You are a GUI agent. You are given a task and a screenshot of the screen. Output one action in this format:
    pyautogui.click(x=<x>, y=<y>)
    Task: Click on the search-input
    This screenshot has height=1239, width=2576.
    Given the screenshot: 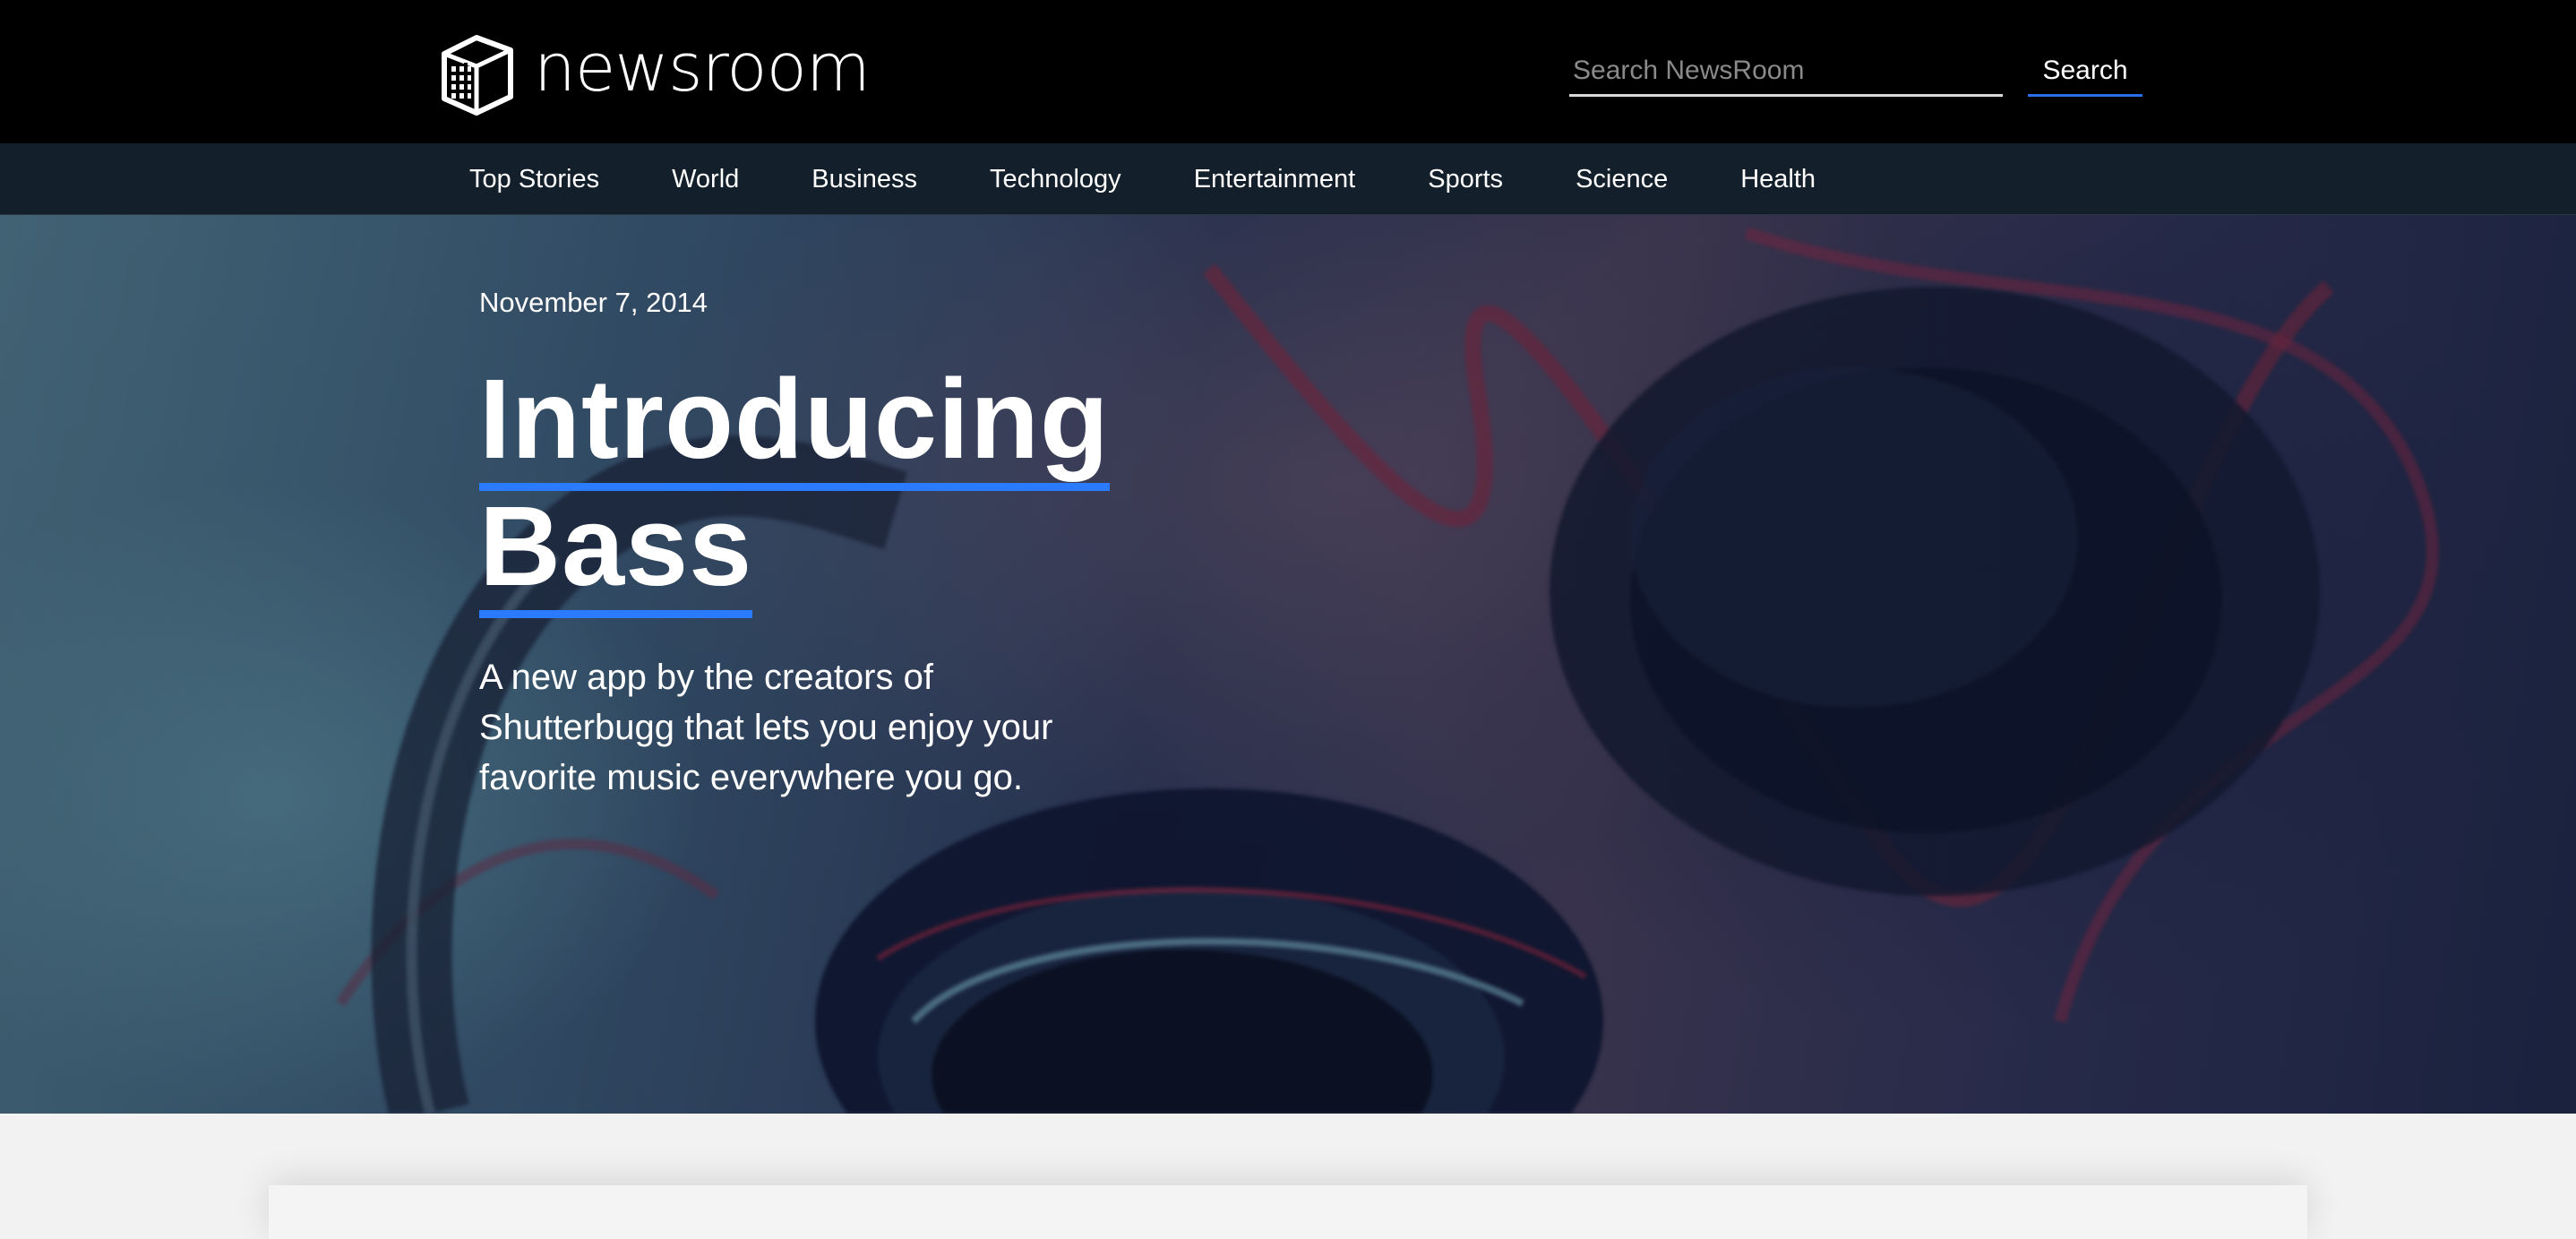 What is the action you would take?
    pyautogui.click(x=1786, y=70)
    